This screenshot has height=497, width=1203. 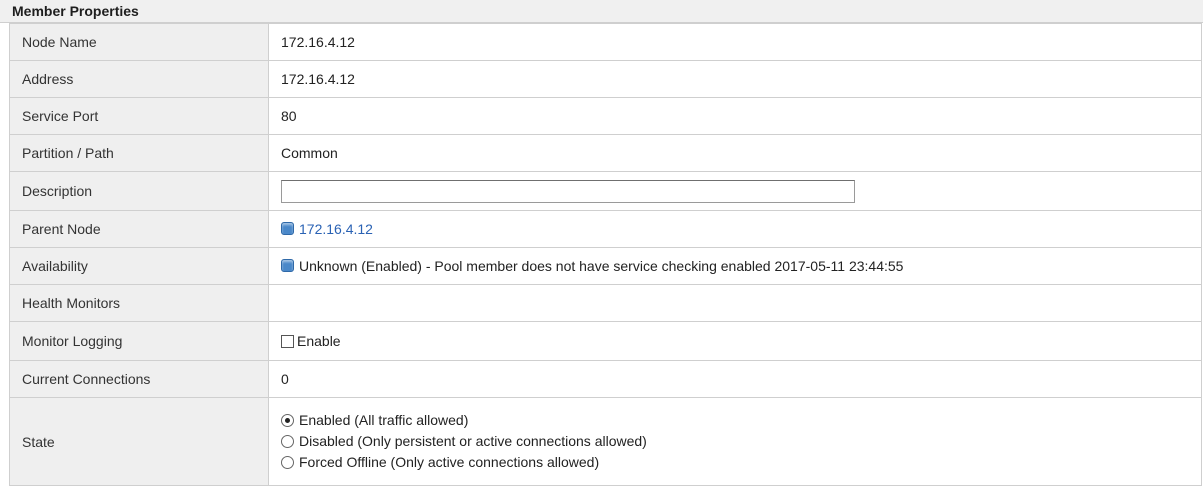 I want to click on parent-node-label: Parent Node, so click(x=139, y=229).